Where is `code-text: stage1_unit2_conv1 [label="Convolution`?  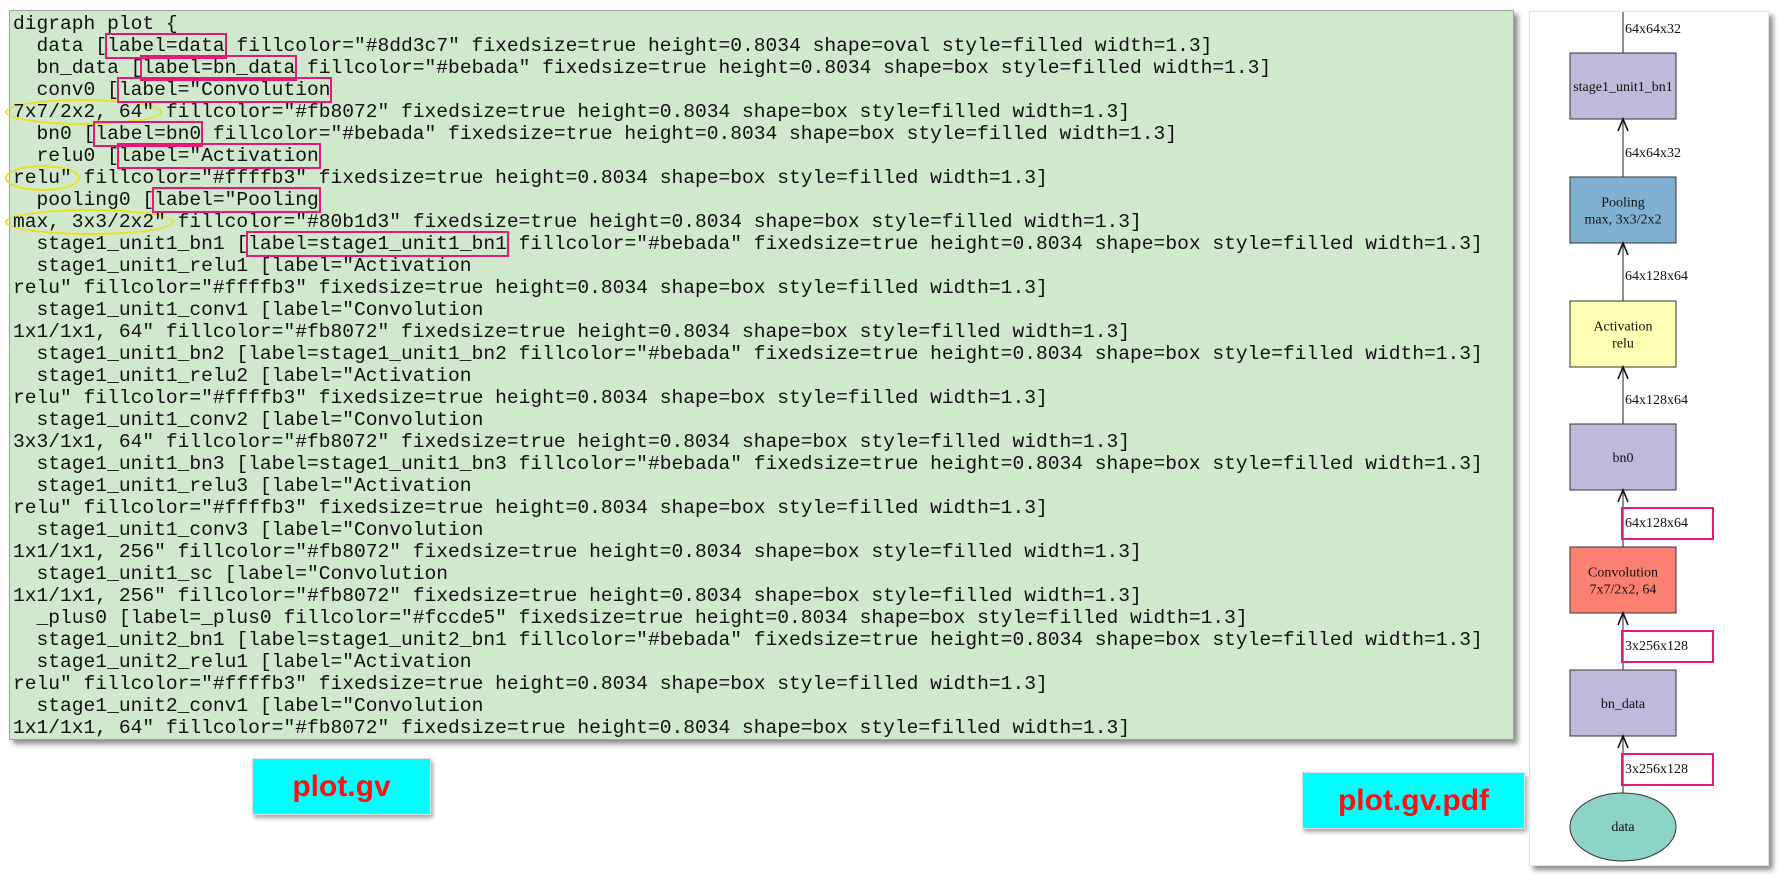
code-text: stage1_unit2_conv1 [label="Convolution is located at coordinates (248, 706).